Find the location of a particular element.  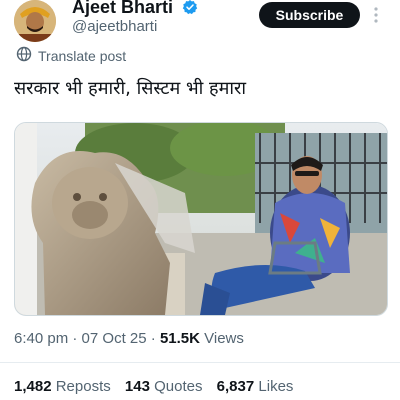

translate-icon is located at coordinates (24, 56).